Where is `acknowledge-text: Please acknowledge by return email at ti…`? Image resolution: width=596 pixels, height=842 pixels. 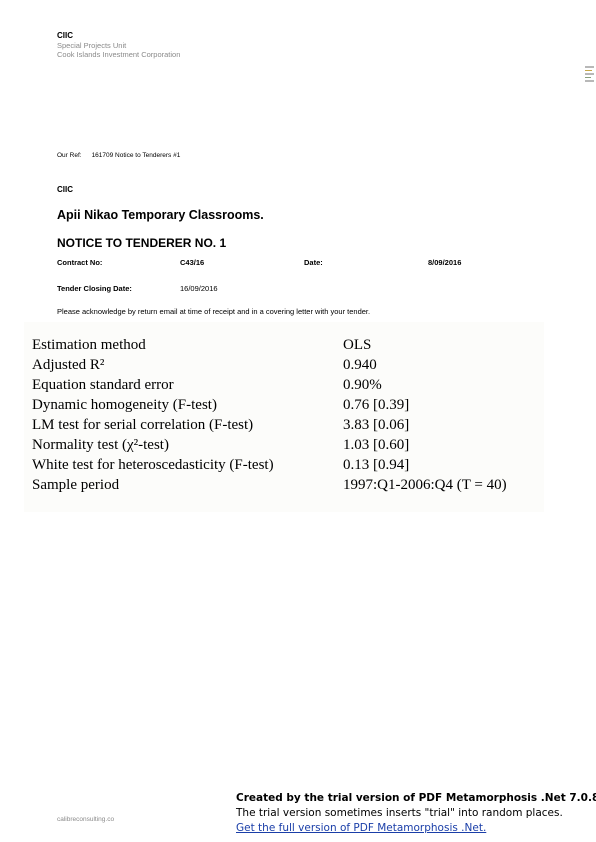 acknowledge-text: Please acknowledge by return email at ti… is located at coordinates (214, 311).